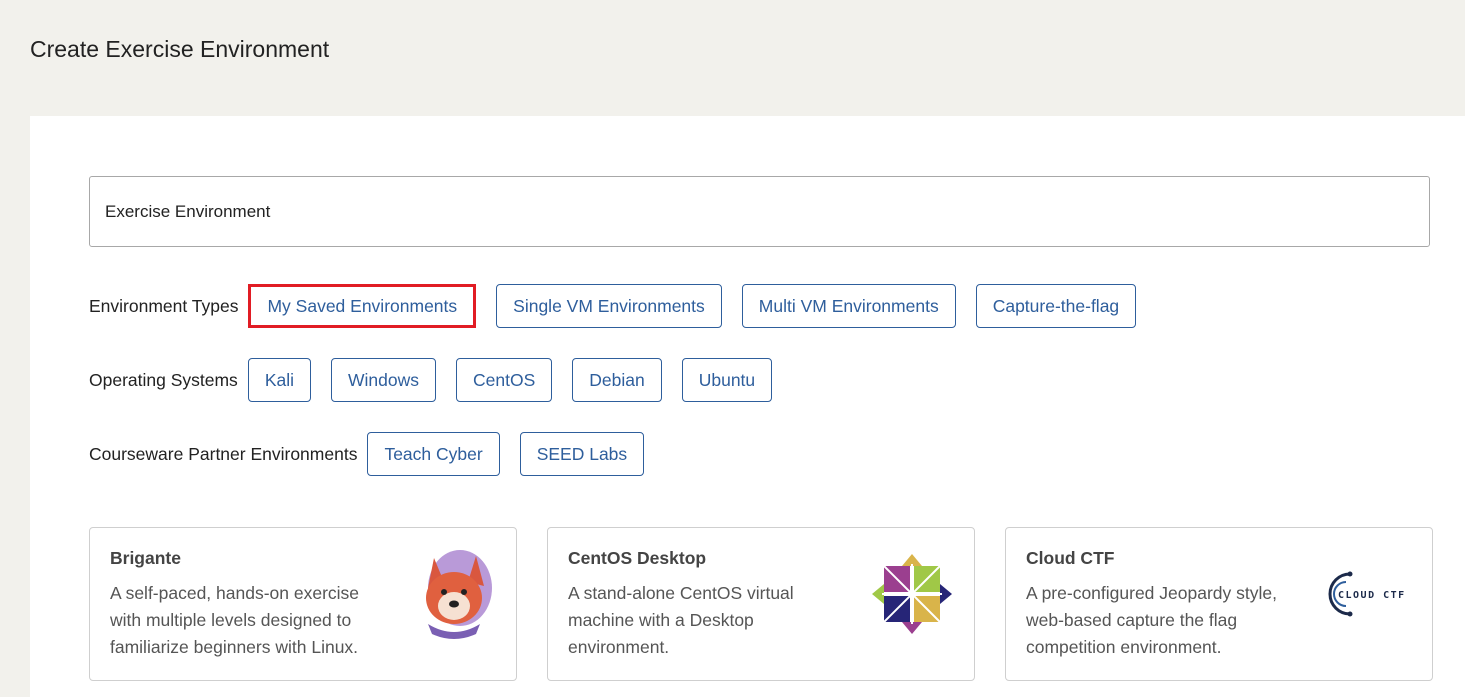 The height and width of the screenshot is (697, 1465). Describe the element at coordinates (848, 306) in the screenshot. I see `chip-multi-vm-environments: Multi VM Environments` at that location.